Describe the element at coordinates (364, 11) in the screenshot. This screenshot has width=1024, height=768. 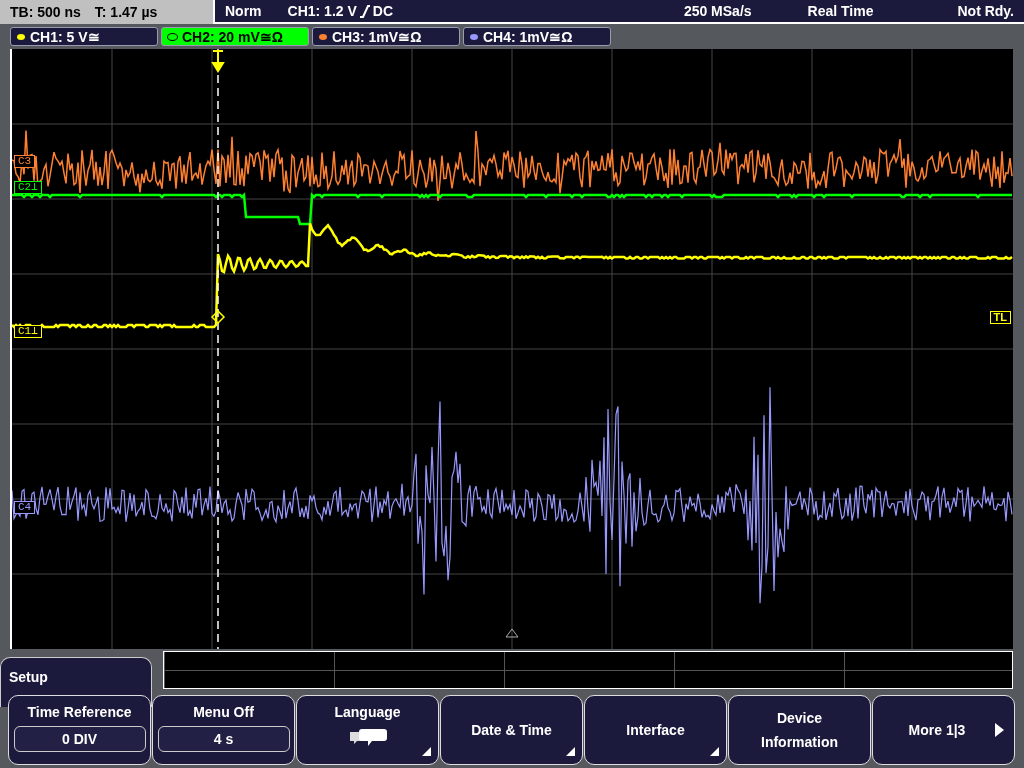
I see `rising-edge-icon` at that location.